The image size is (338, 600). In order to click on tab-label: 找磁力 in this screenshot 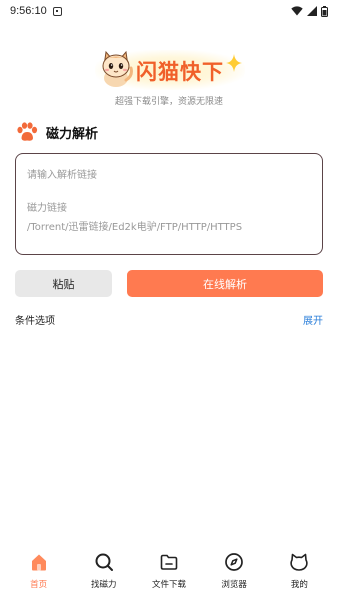, I will do `click(104, 585)`.